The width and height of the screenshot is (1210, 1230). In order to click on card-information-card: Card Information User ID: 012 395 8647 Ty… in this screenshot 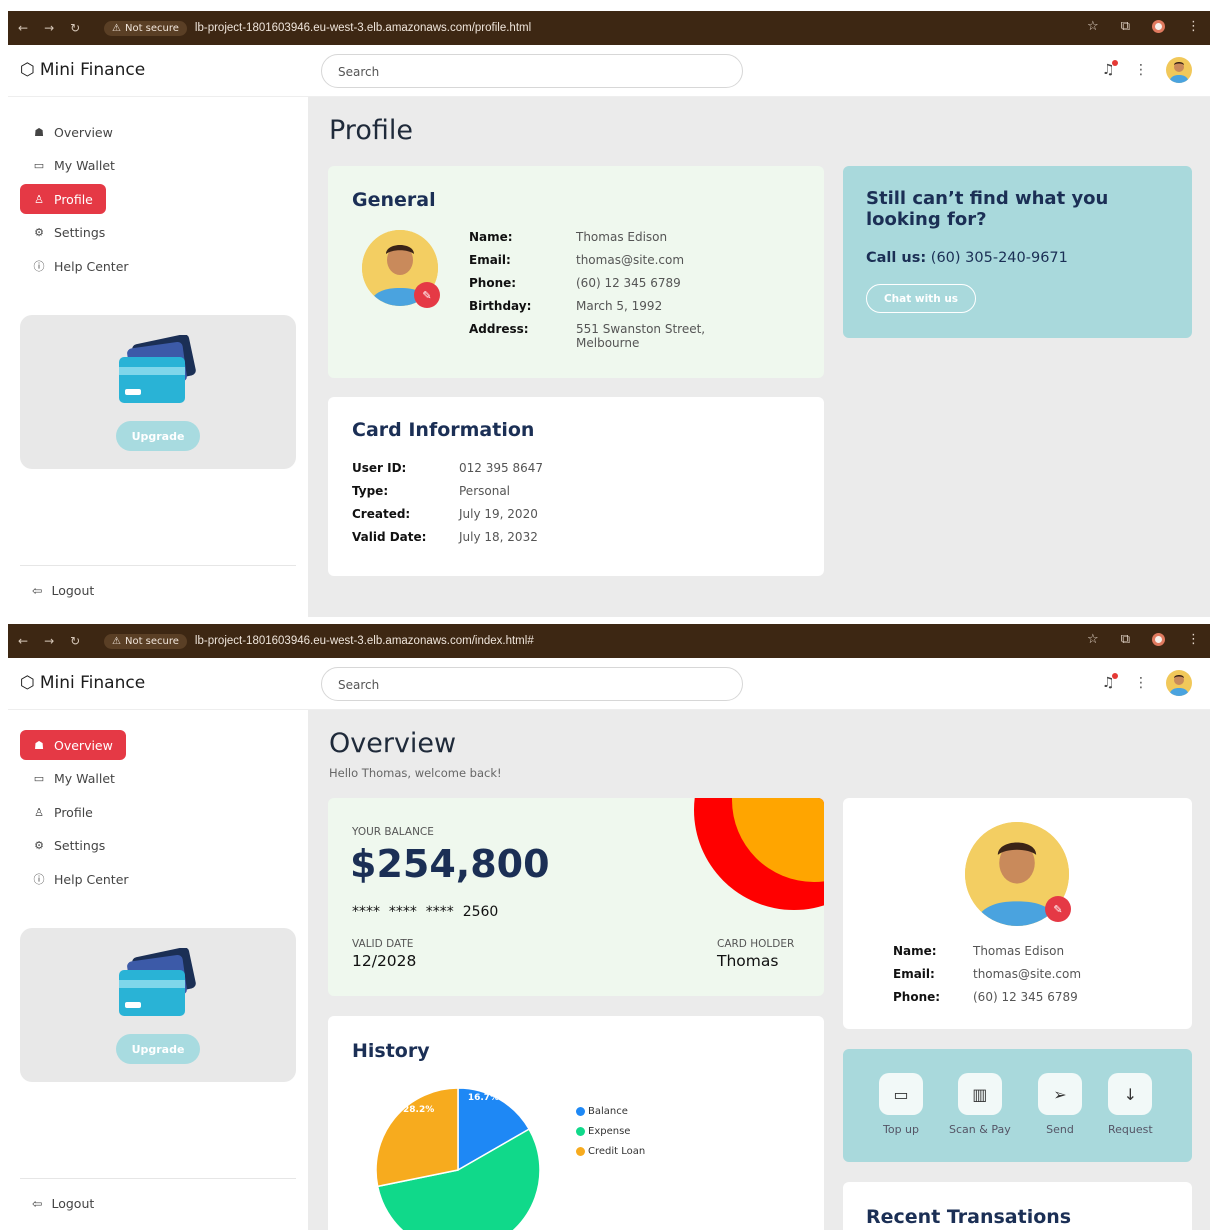, I will do `click(576, 486)`.